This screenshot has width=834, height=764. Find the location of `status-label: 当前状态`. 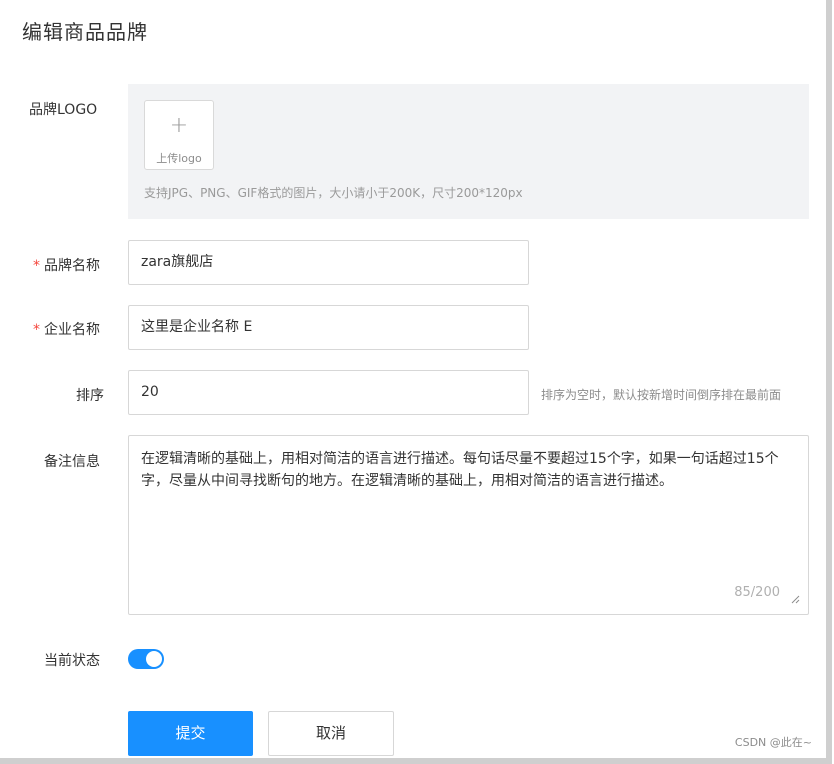

status-label: 当前状态 is located at coordinates (72, 661).